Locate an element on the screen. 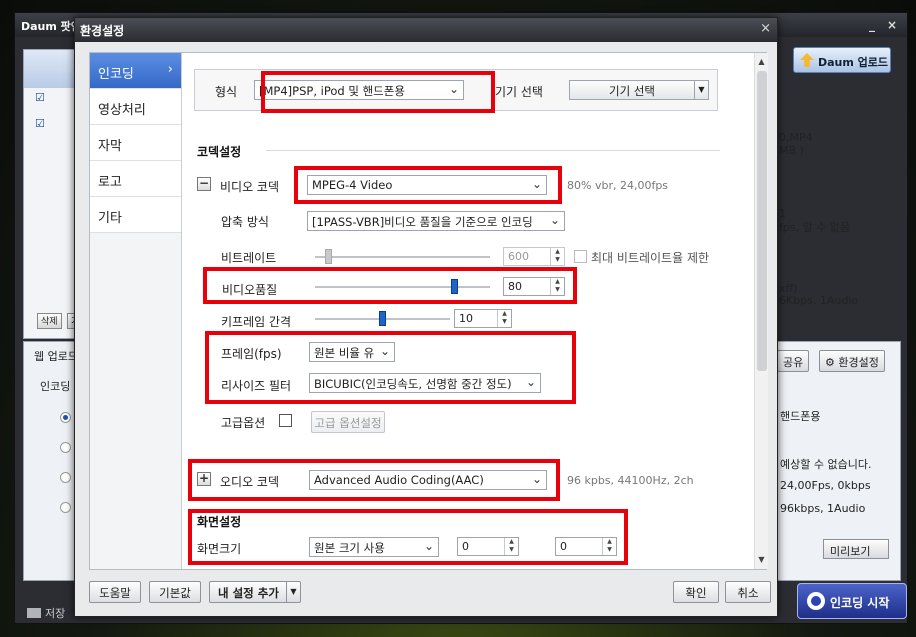  format-label: 형식 is located at coordinates (226, 92).